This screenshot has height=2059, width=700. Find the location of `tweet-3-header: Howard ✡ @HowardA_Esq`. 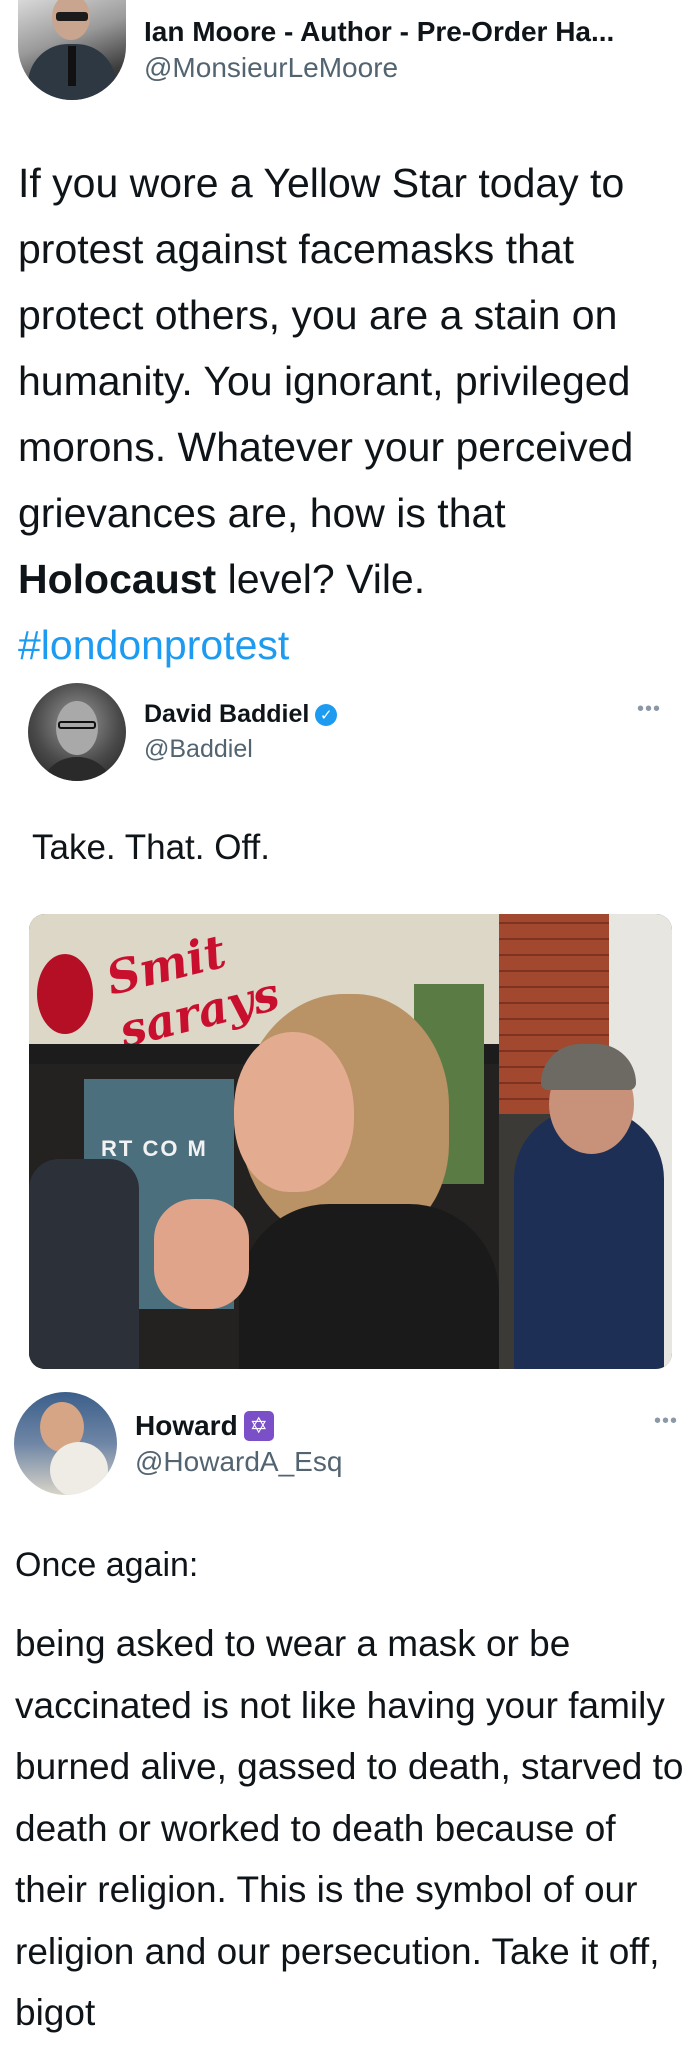

tweet-3-header: Howard ✡ @HowardA_Esq is located at coordinates (178, 1443).